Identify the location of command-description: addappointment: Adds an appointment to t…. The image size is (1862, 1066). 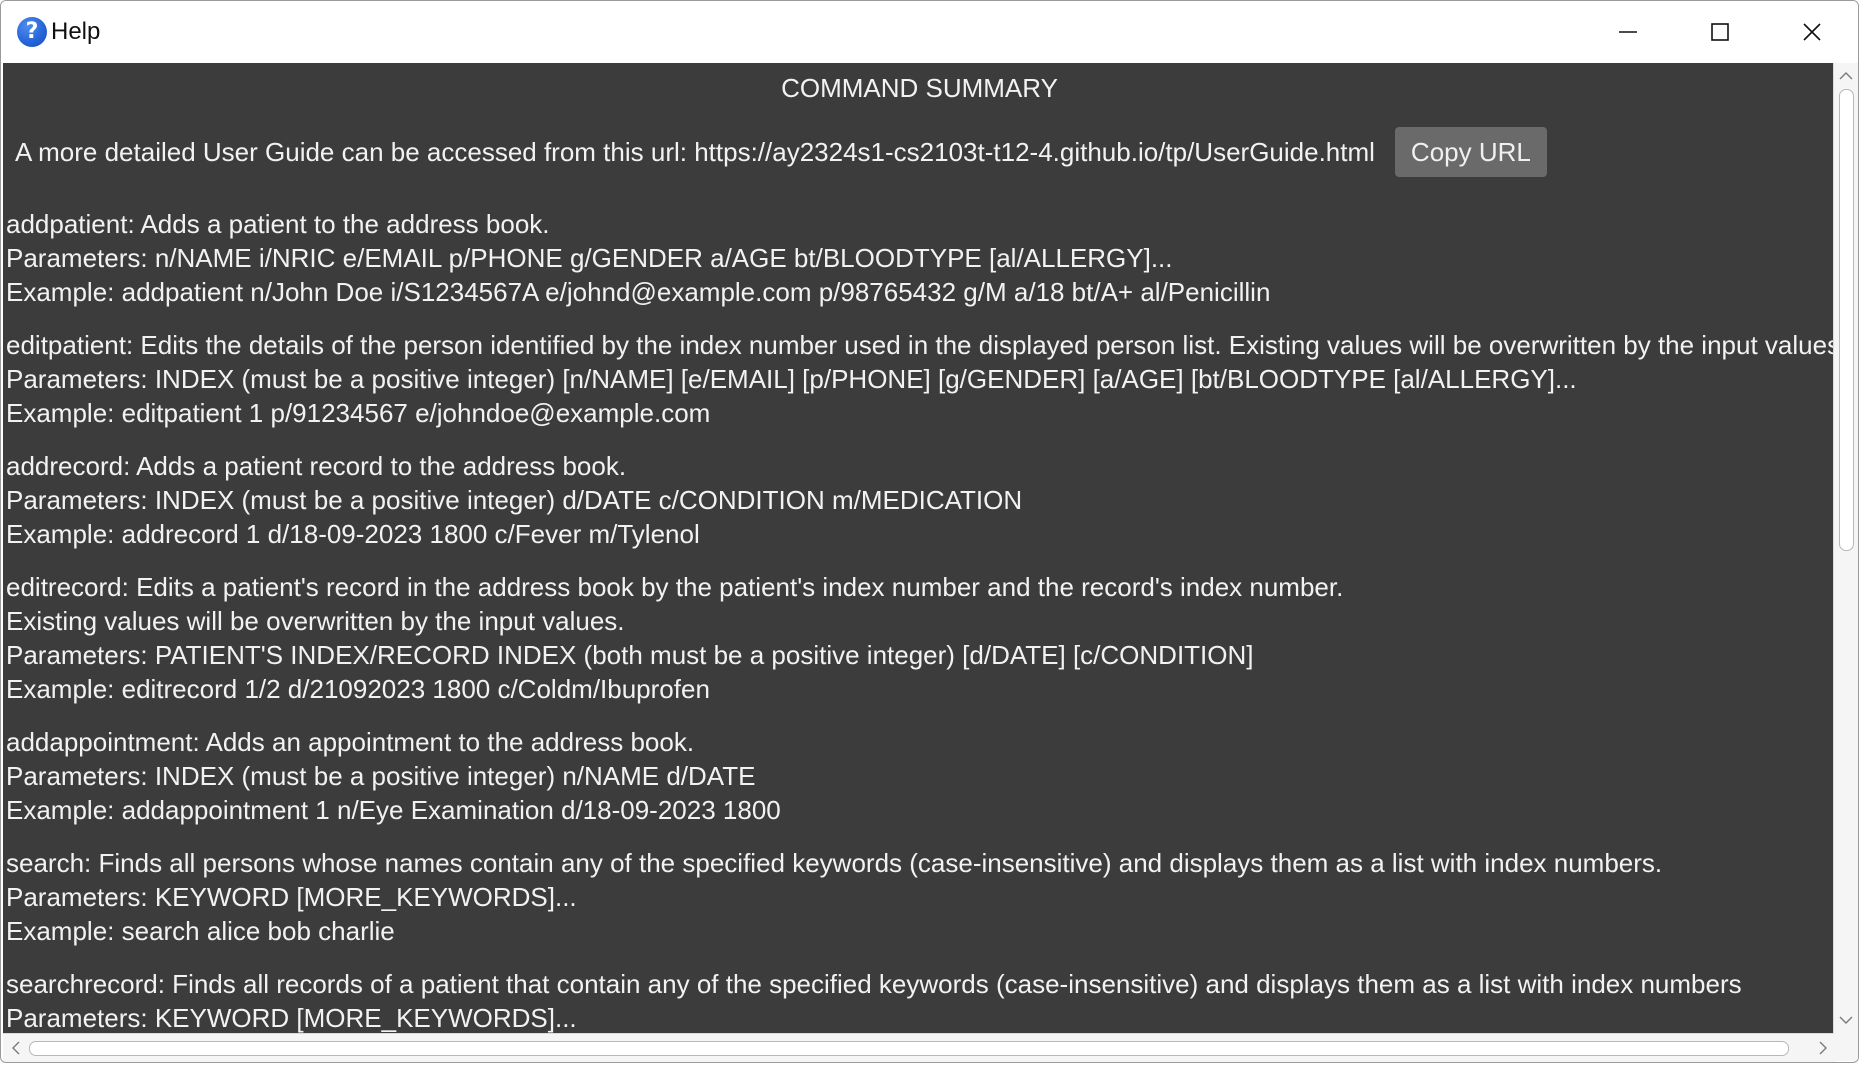
(350, 742).